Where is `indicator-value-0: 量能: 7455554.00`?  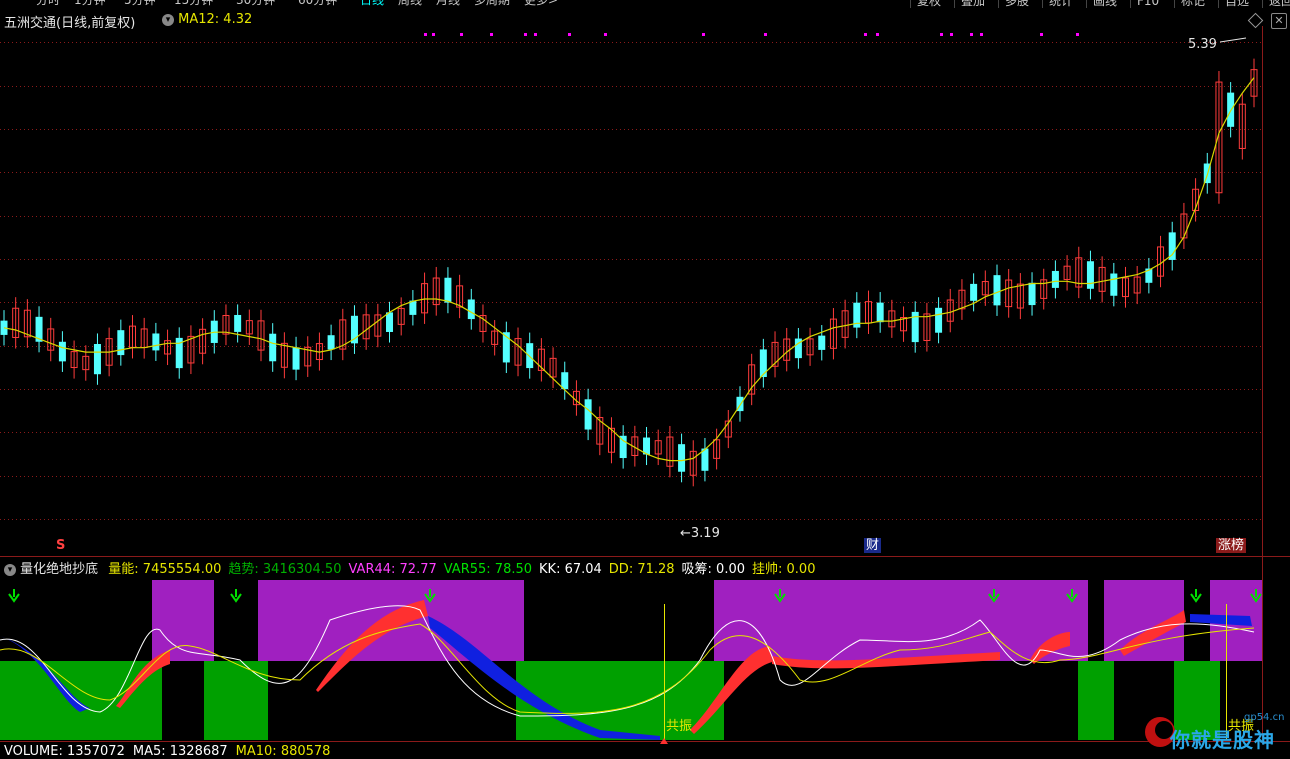 indicator-value-0: 量能: 7455554.00 is located at coordinates (165, 569).